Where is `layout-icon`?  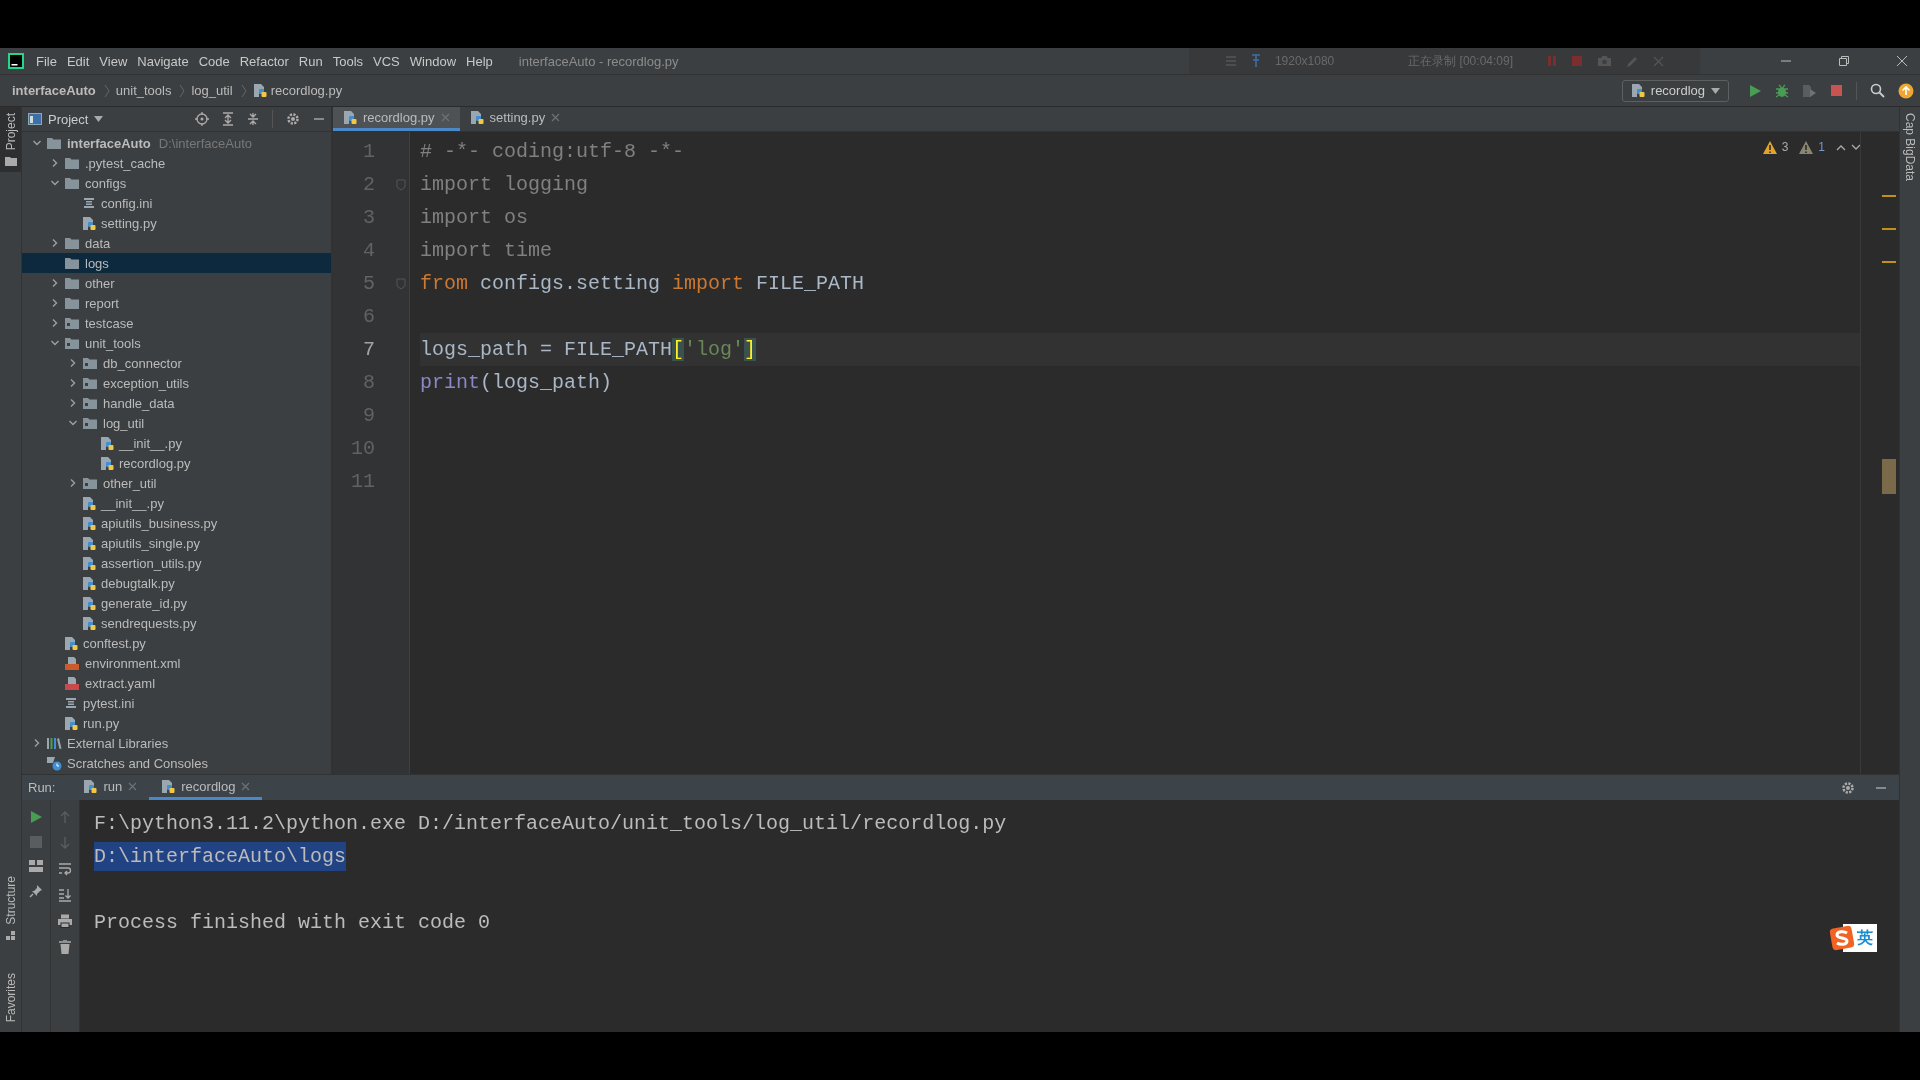
layout-icon is located at coordinates (36, 866).